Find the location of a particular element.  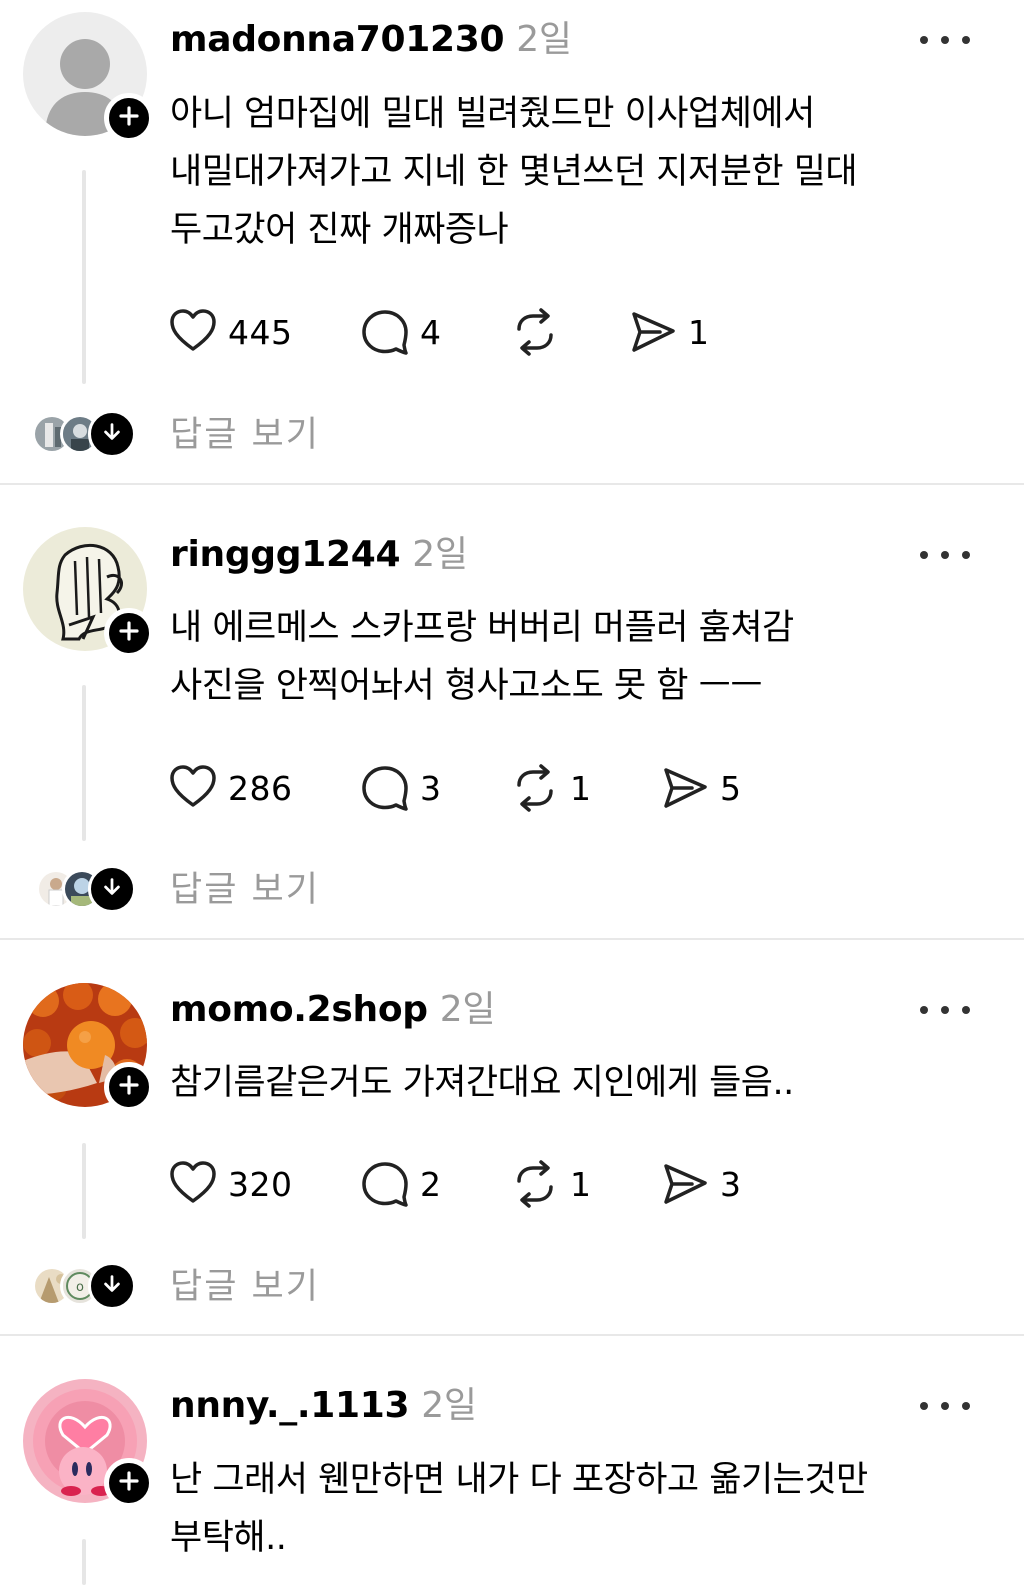

username-text: nnny._.1113 is located at coordinates (290, 1405).